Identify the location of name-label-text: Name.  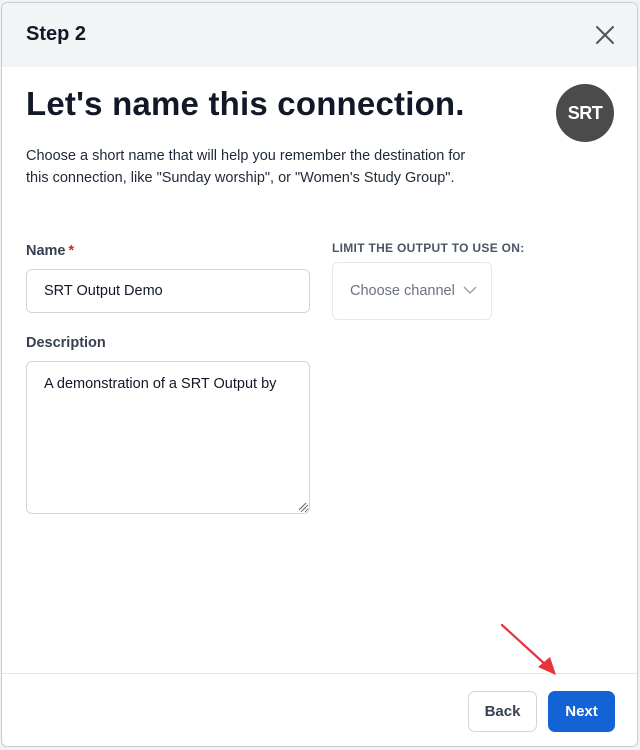
(46, 251).